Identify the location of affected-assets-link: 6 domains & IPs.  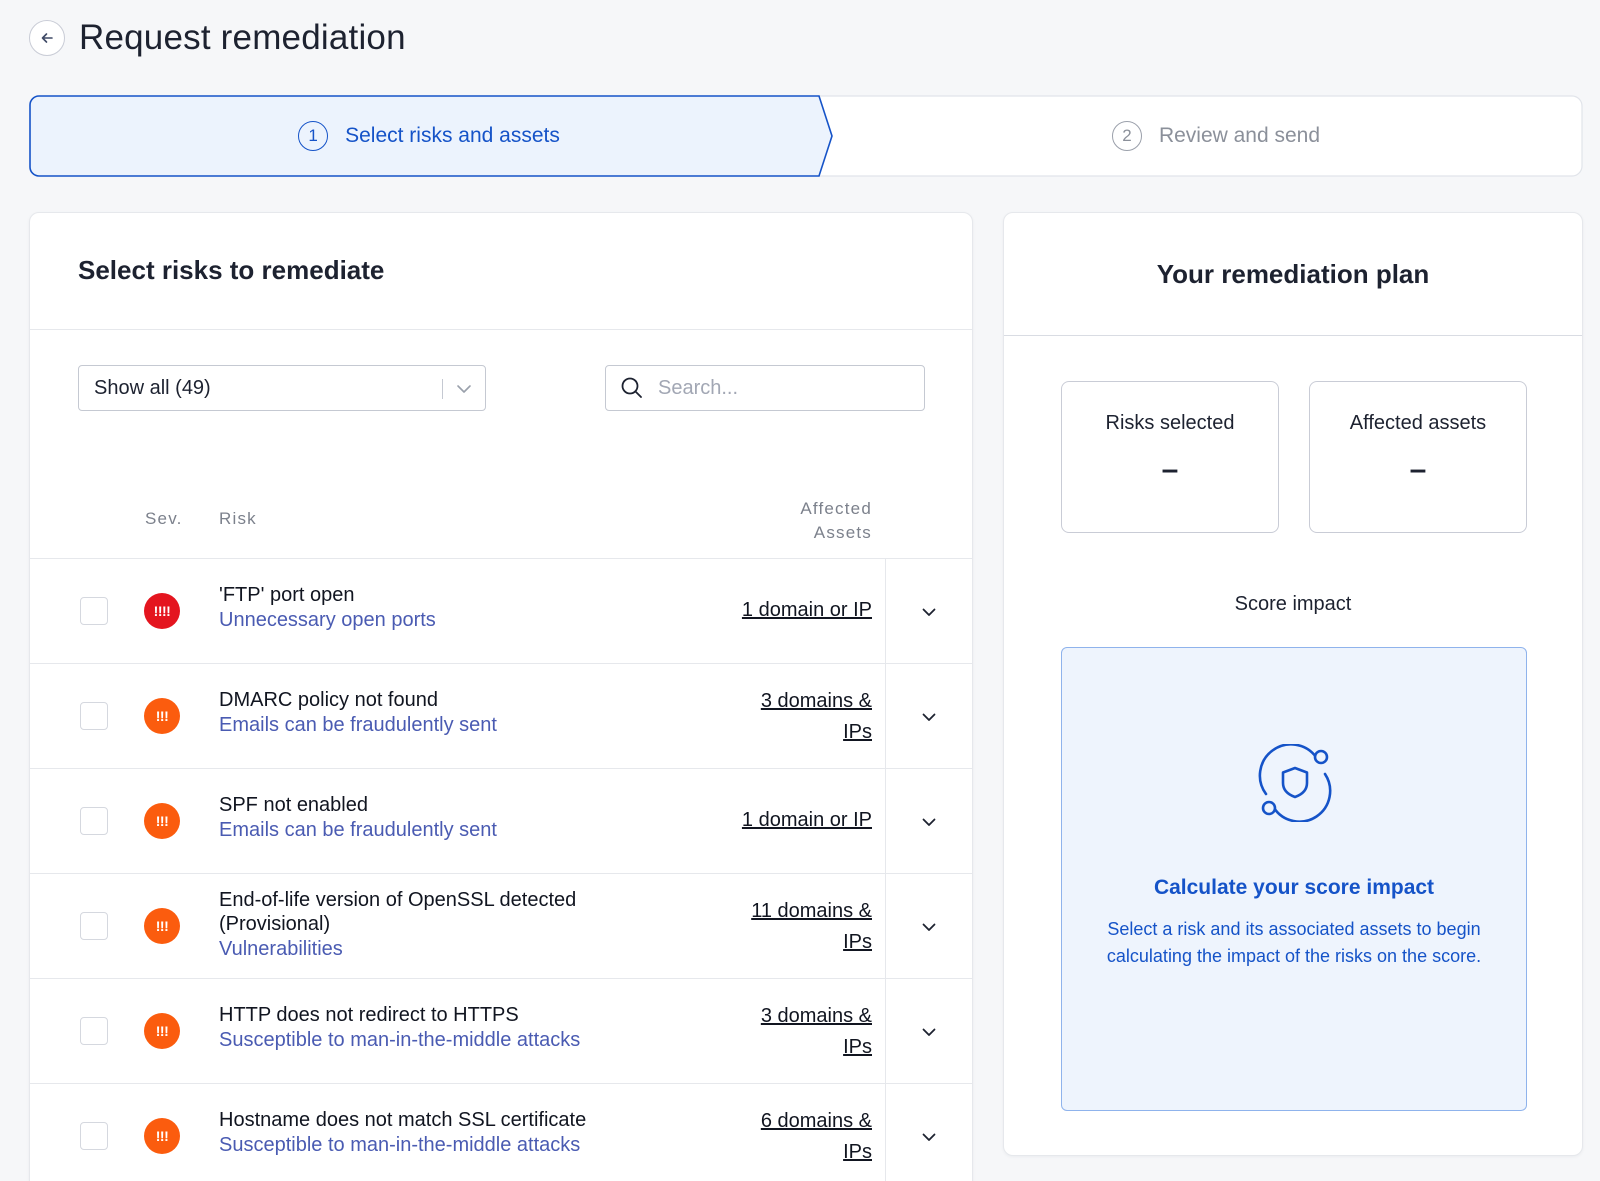
(792, 1137).